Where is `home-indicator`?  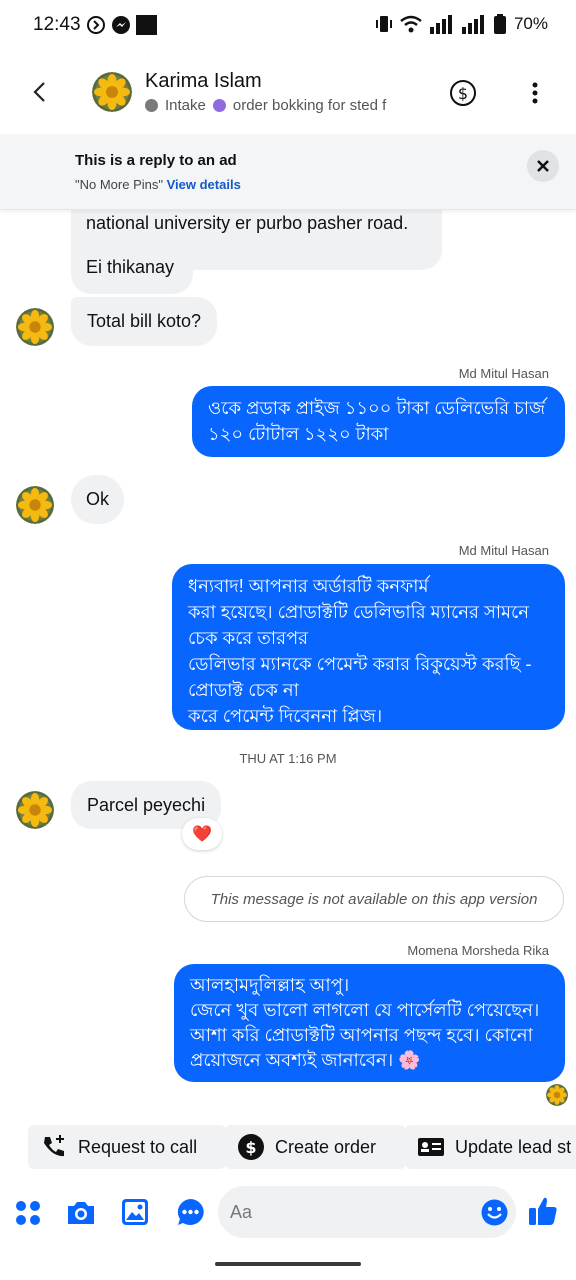
home-indicator is located at coordinates (288, 1264).